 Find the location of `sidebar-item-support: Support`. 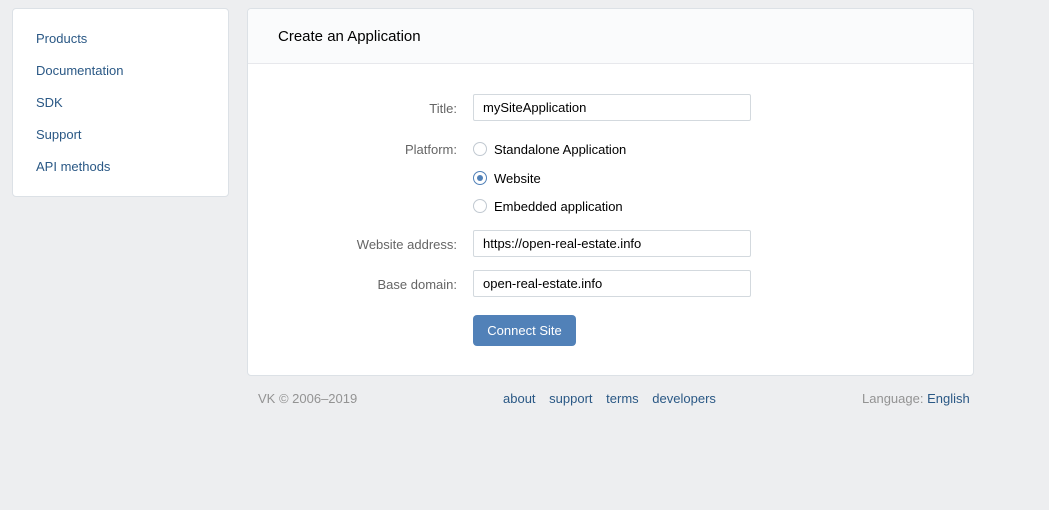

sidebar-item-support: Support is located at coordinates (120, 141).